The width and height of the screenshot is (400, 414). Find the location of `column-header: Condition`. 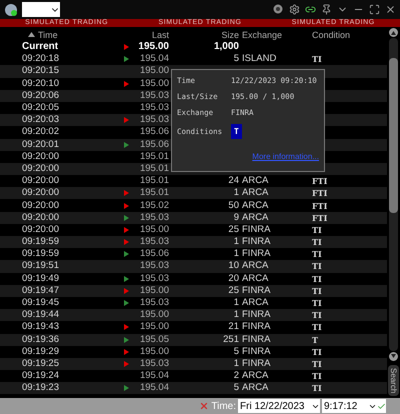

column-header: Condition is located at coordinates (332, 34).